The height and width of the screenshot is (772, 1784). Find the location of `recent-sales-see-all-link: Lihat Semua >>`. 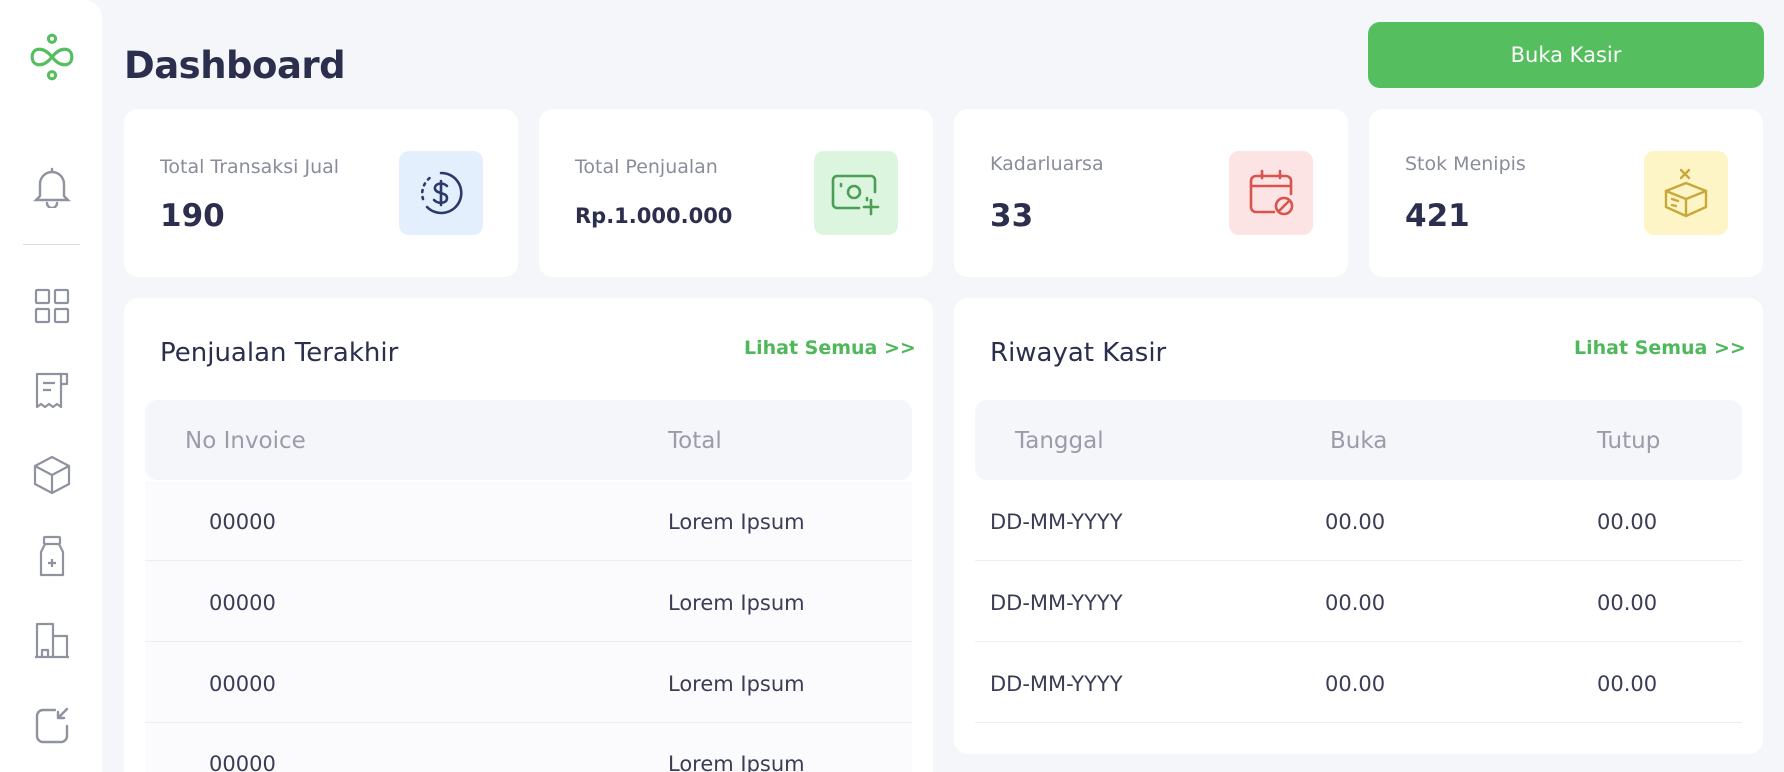

recent-sales-see-all-link: Lihat Semua >> is located at coordinates (830, 348).